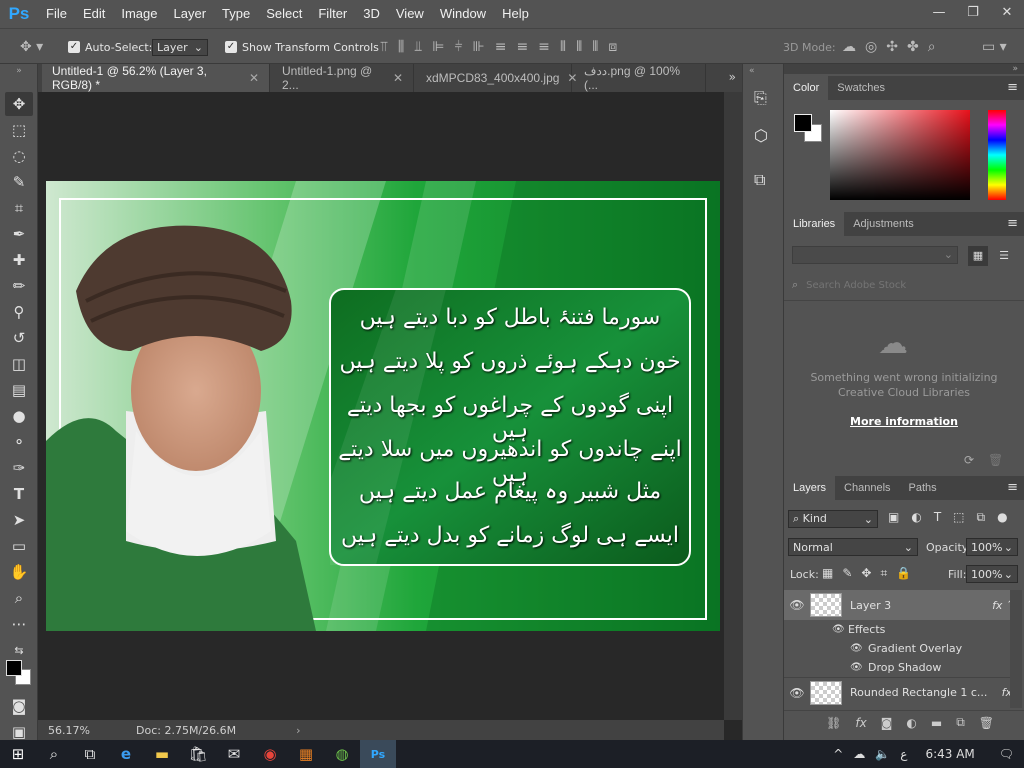  I want to click on new-group-icon: ▬, so click(936, 723).